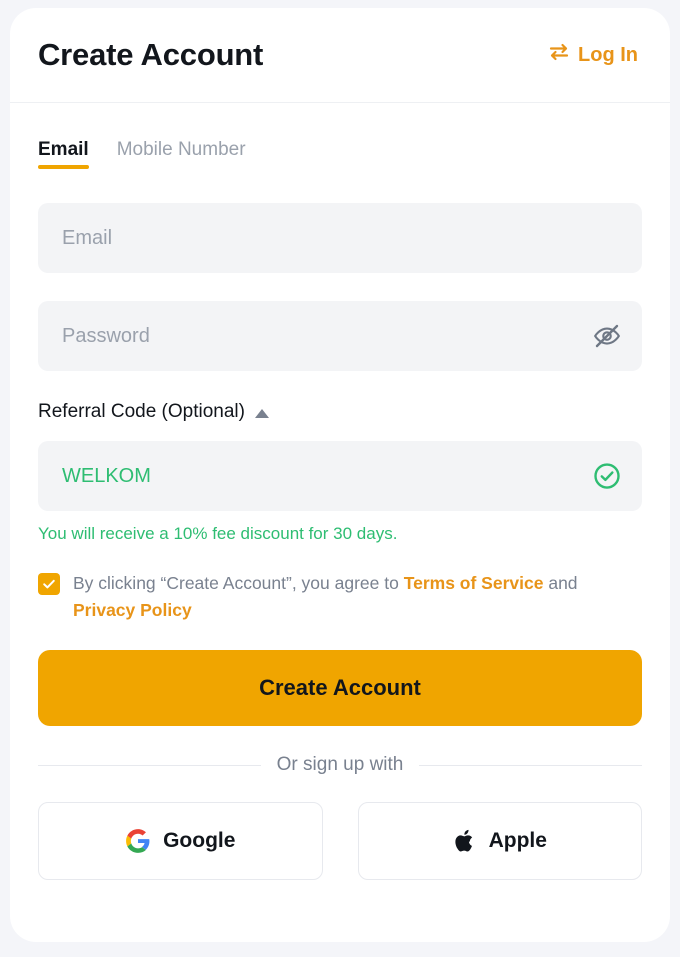 Image resolution: width=680 pixels, height=957 pixels. What do you see at coordinates (63, 154) in the screenshot?
I see `tab-email: Email` at bounding box center [63, 154].